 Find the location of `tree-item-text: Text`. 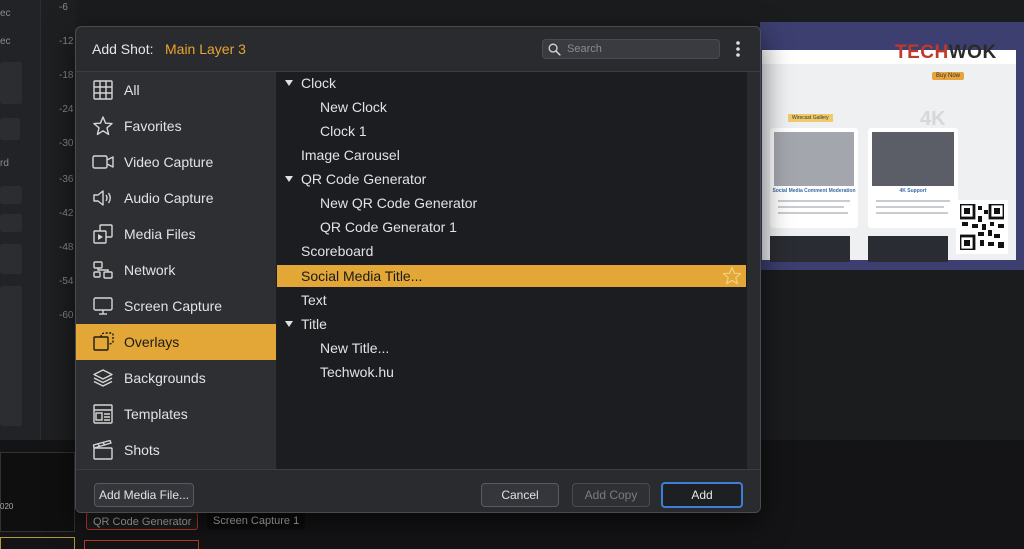

tree-item-text: Text is located at coordinates (511, 300).